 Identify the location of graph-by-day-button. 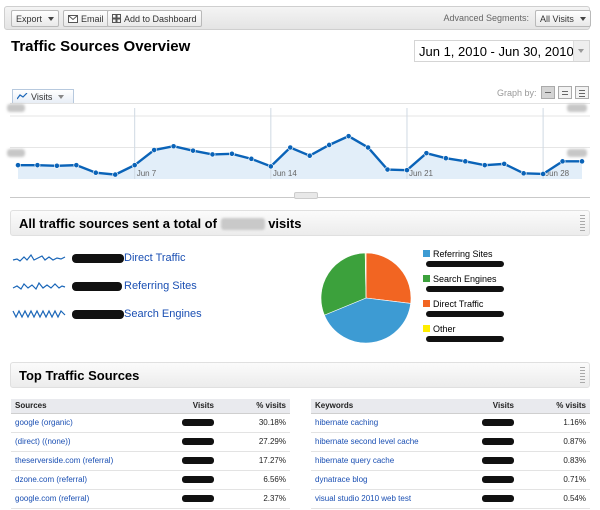
(548, 92).